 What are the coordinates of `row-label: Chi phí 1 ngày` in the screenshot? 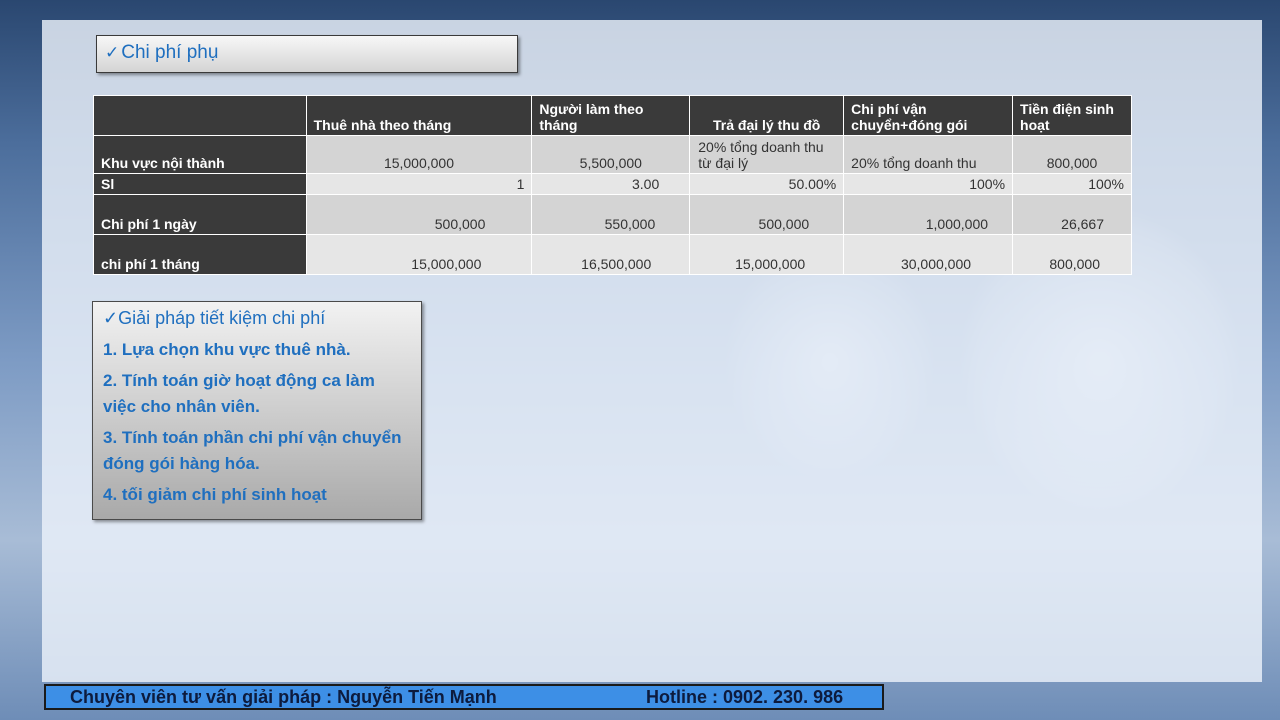 It's located at (200, 214).